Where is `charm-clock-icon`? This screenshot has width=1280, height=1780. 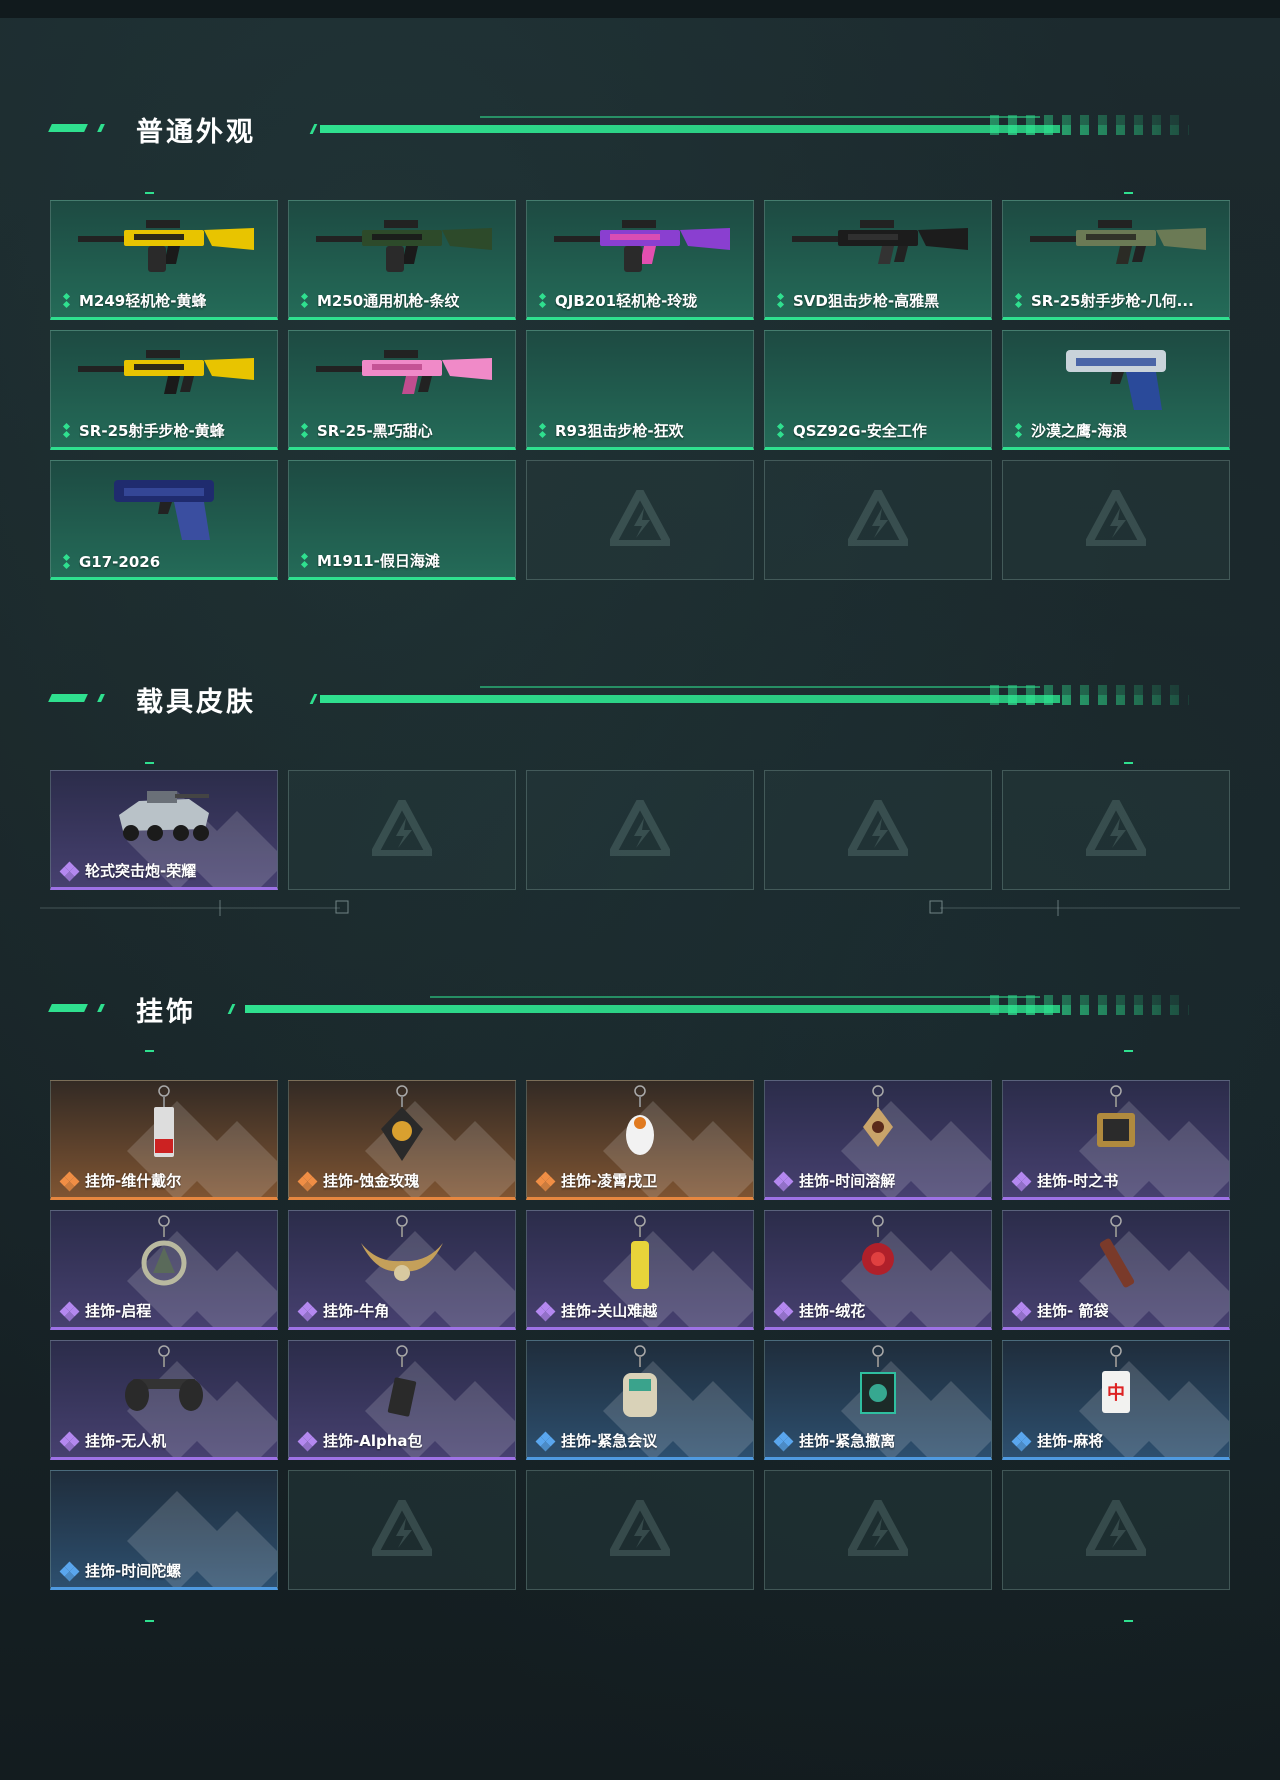
charm-clock-icon is located at coordinates (878, 1126).